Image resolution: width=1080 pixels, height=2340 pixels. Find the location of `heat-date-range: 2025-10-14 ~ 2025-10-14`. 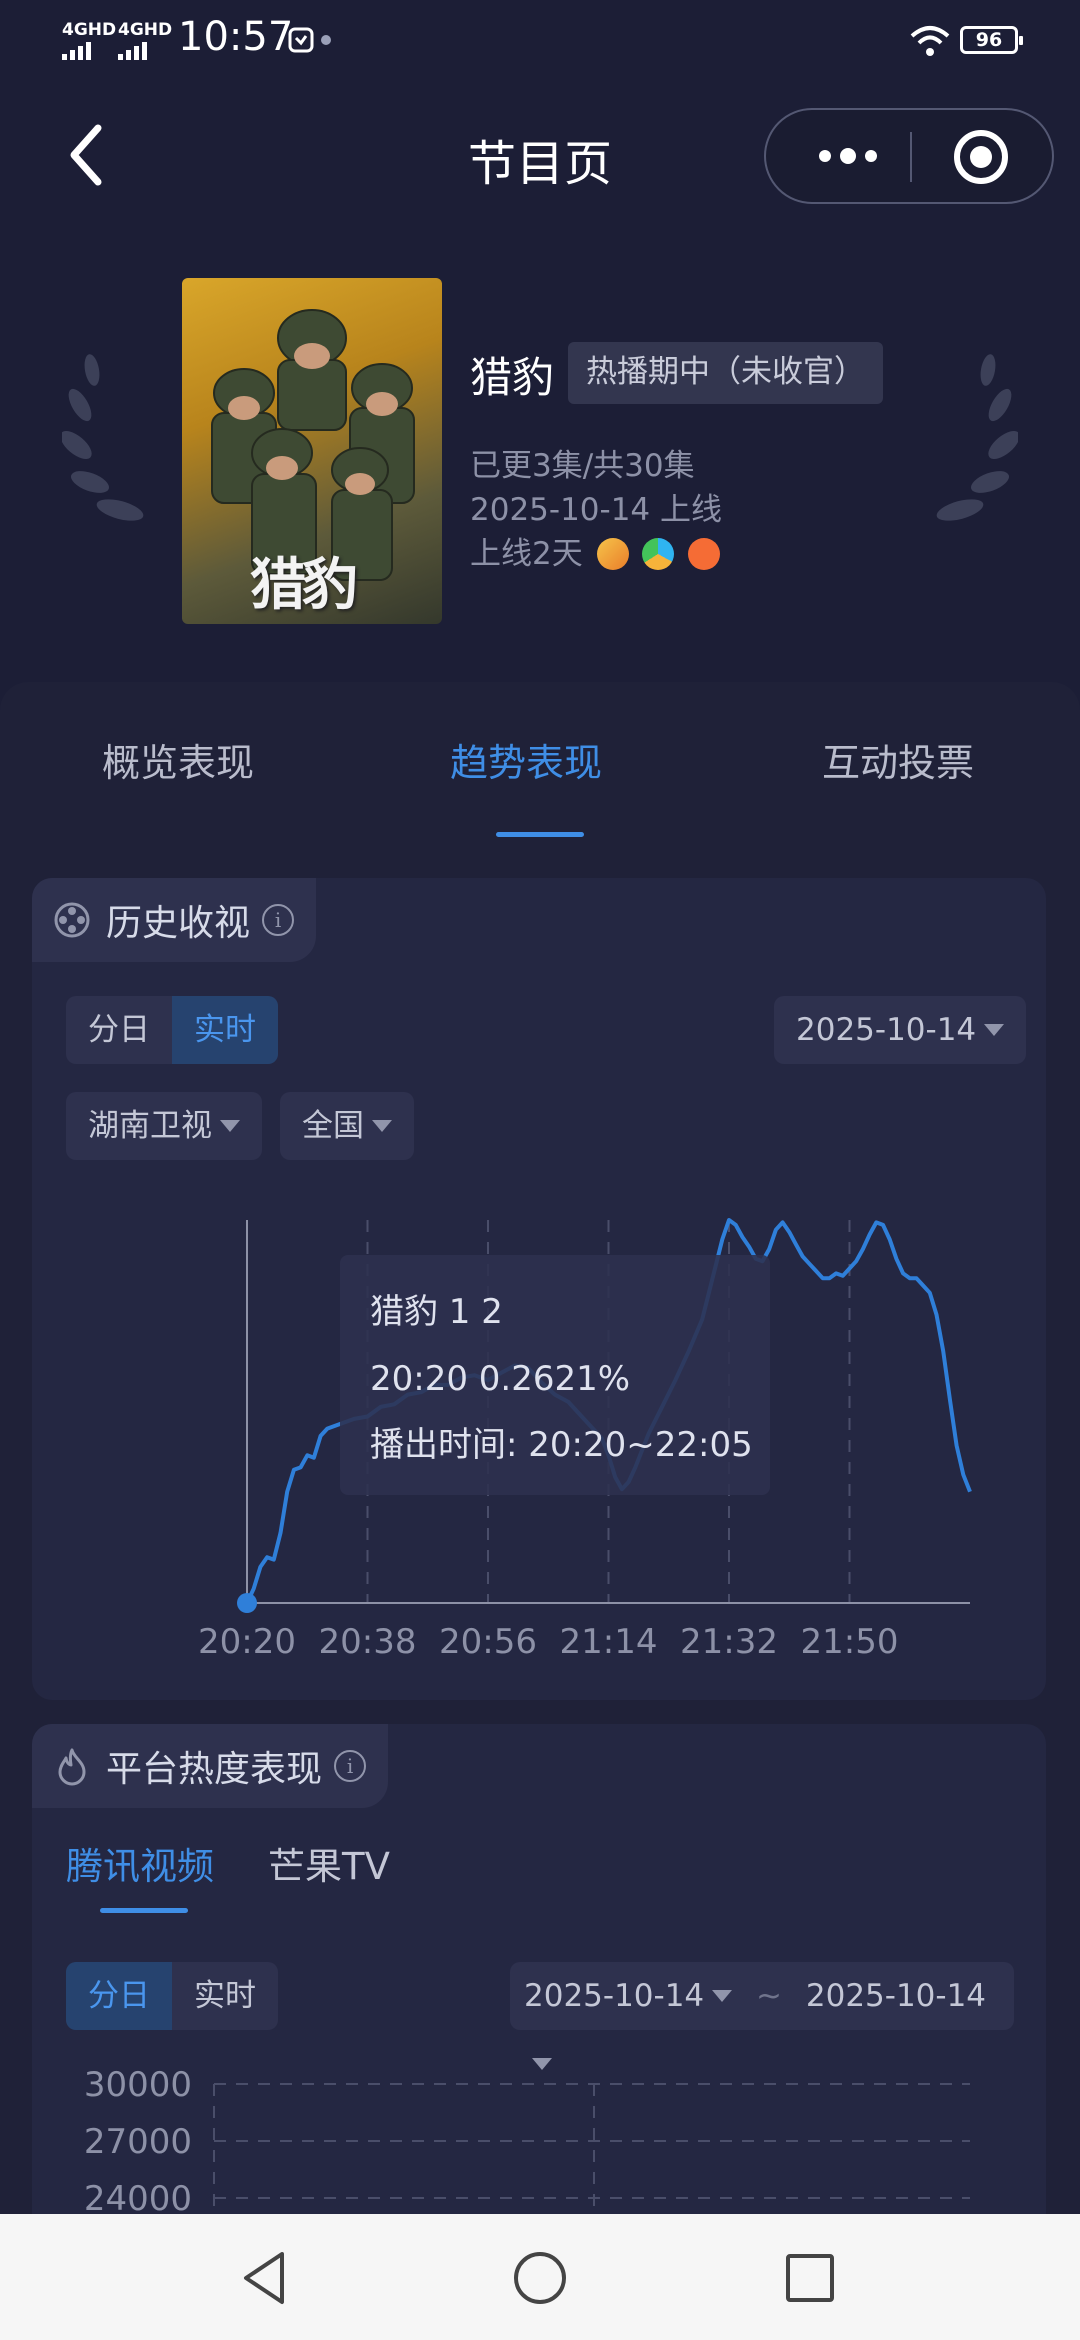

heat-date-range: 2025-10-14 ~ 2025-10-14 is located at coordinates (762, 2016).